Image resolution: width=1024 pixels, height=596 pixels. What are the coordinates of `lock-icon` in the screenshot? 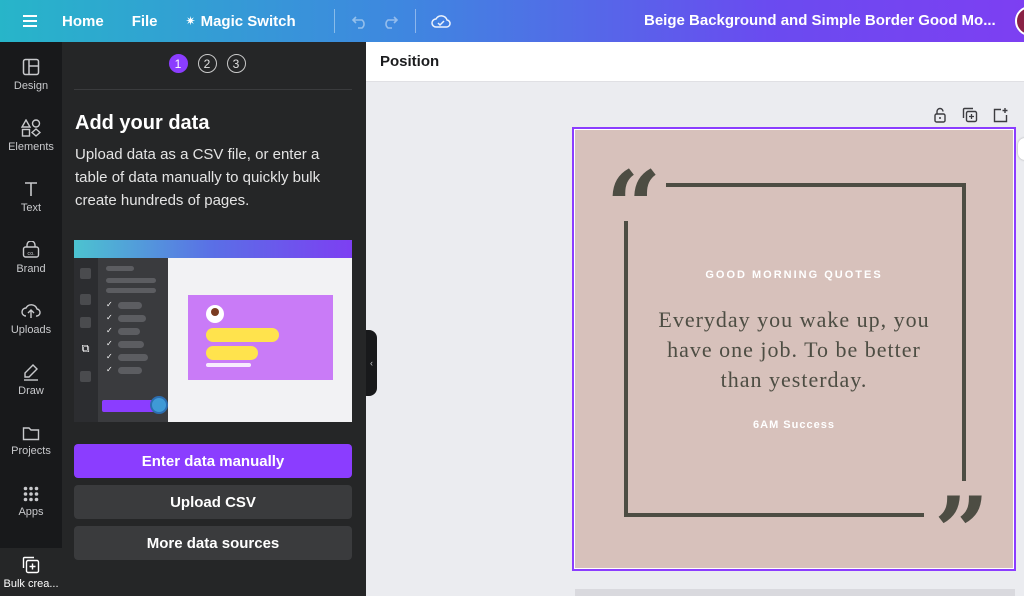 It's located at (940, 115).